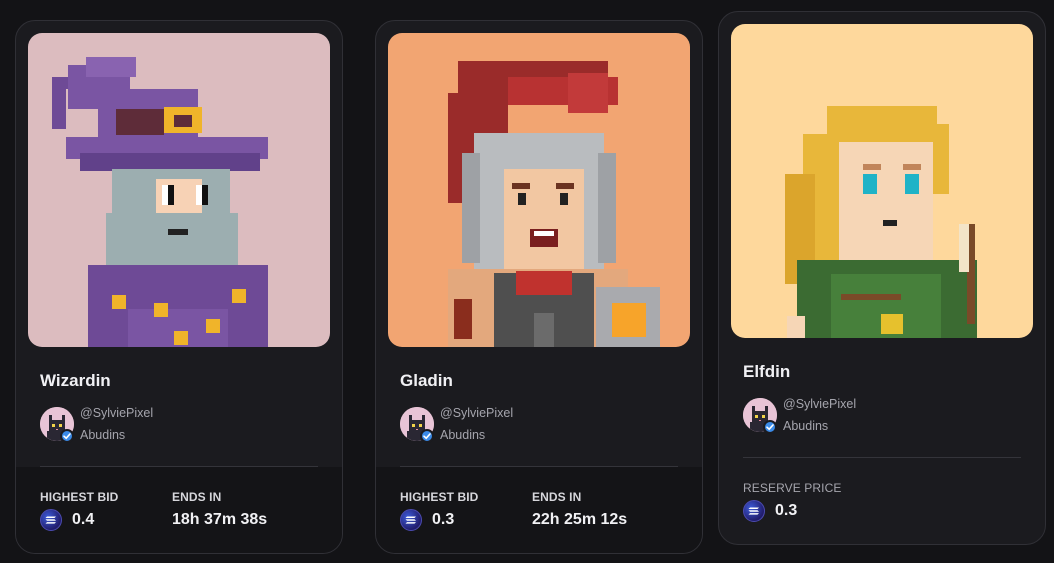 This screenshot has width=1054, height=563. Describe the element at coordinates (786, 510) in the screenshot. I see `reserve-price-value: 0.3` at that location.